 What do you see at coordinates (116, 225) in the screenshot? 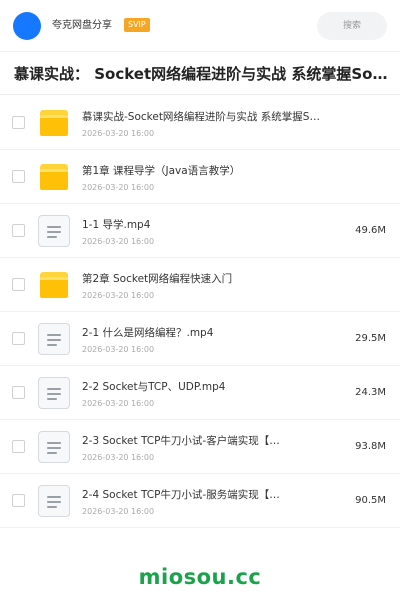
I see `file-name: 1-1 导学.mp4` at bounding box center [116, 225].